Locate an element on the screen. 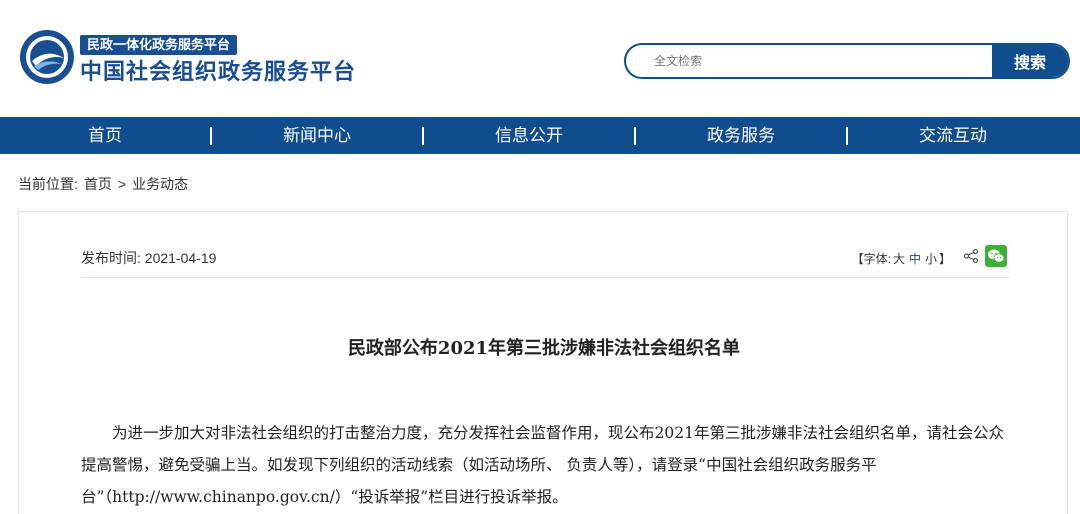  publish-date: 2021-04-19 is located at coordinates (180, 258).